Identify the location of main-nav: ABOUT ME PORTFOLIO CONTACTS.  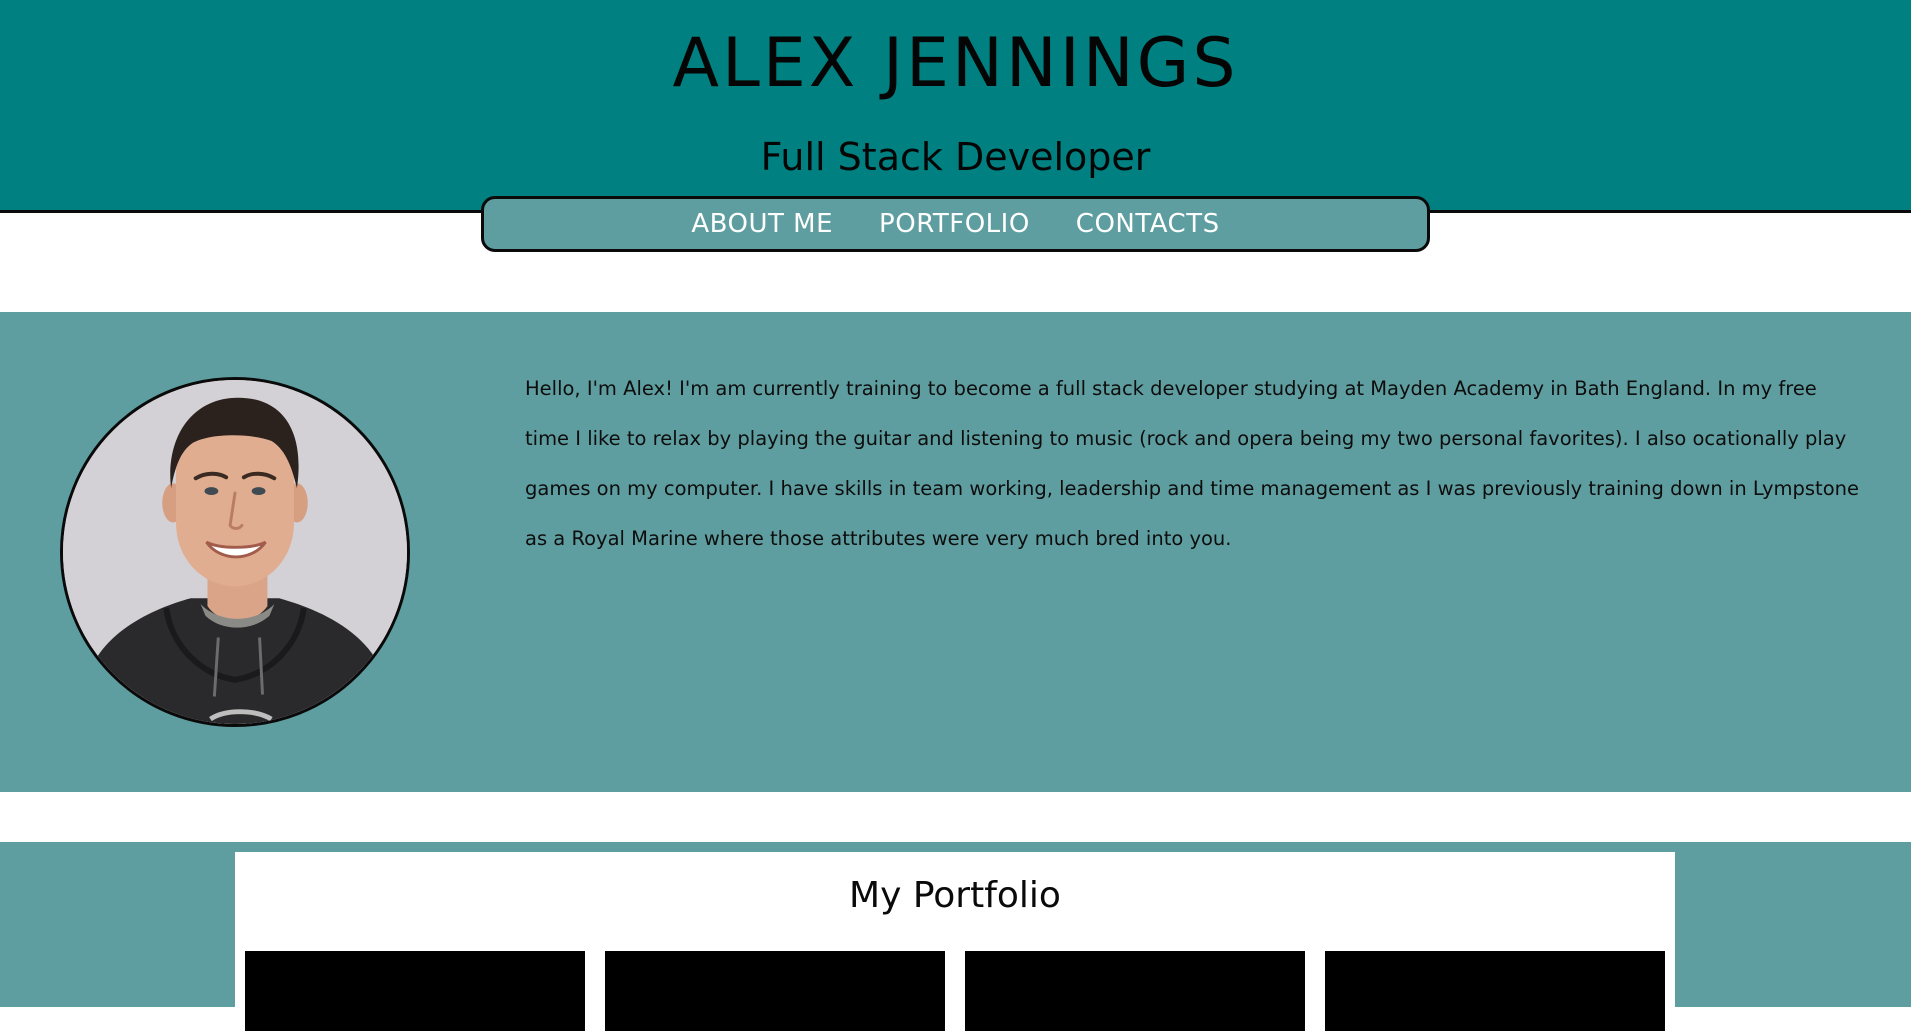
(955, 224).